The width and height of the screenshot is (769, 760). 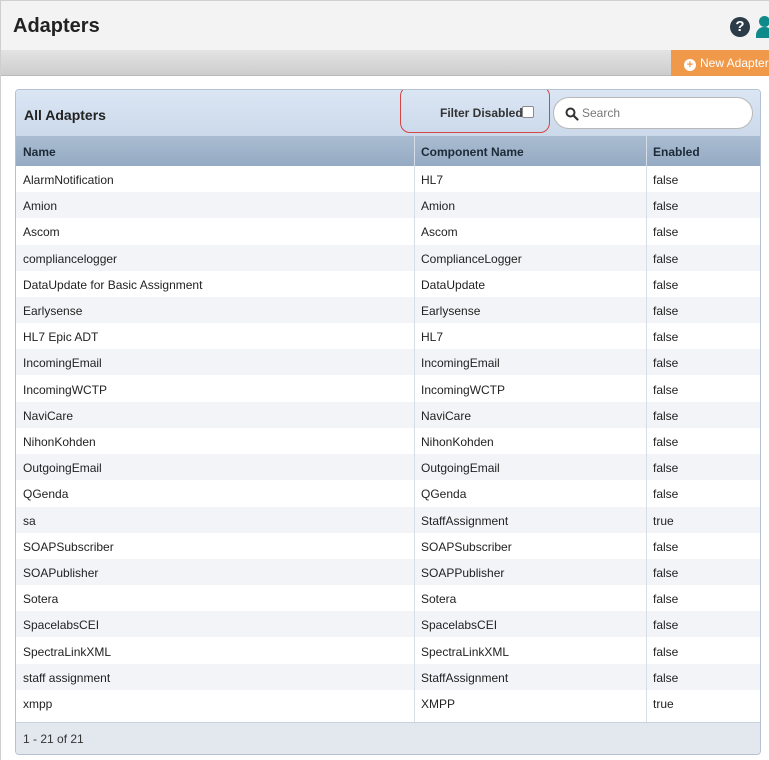 I want to click on cell-component: SpacelabsCEI, so click(x=459, y=625).